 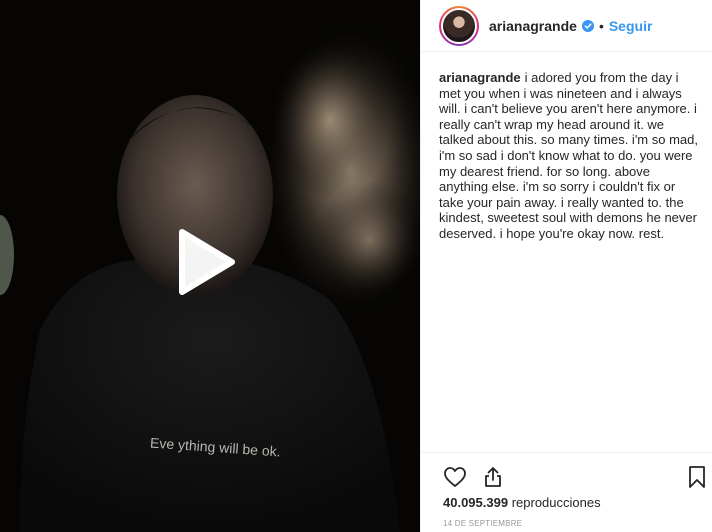 What do you see at coordinates (571, 476) in the screenshot?
I see `action-icons-row` at bounding box center [571, 476].